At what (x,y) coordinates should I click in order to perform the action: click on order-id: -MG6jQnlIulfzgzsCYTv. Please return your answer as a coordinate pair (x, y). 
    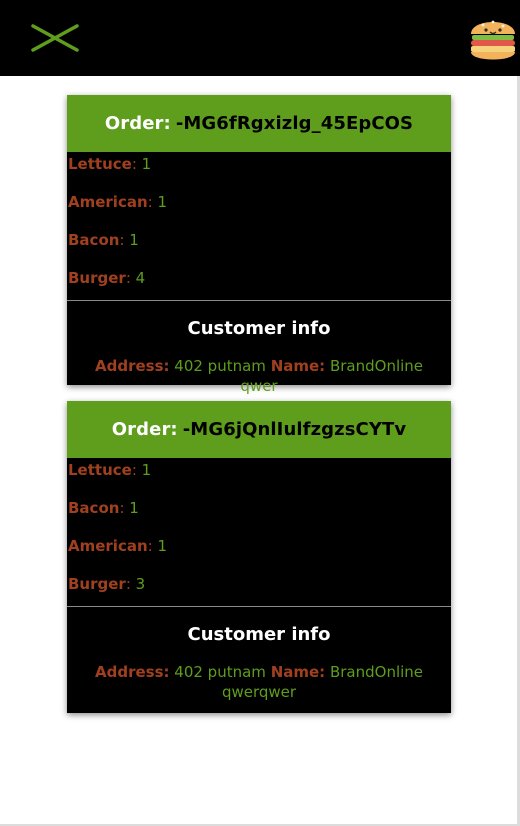
    Looking at the image, I should click on (294, 429).